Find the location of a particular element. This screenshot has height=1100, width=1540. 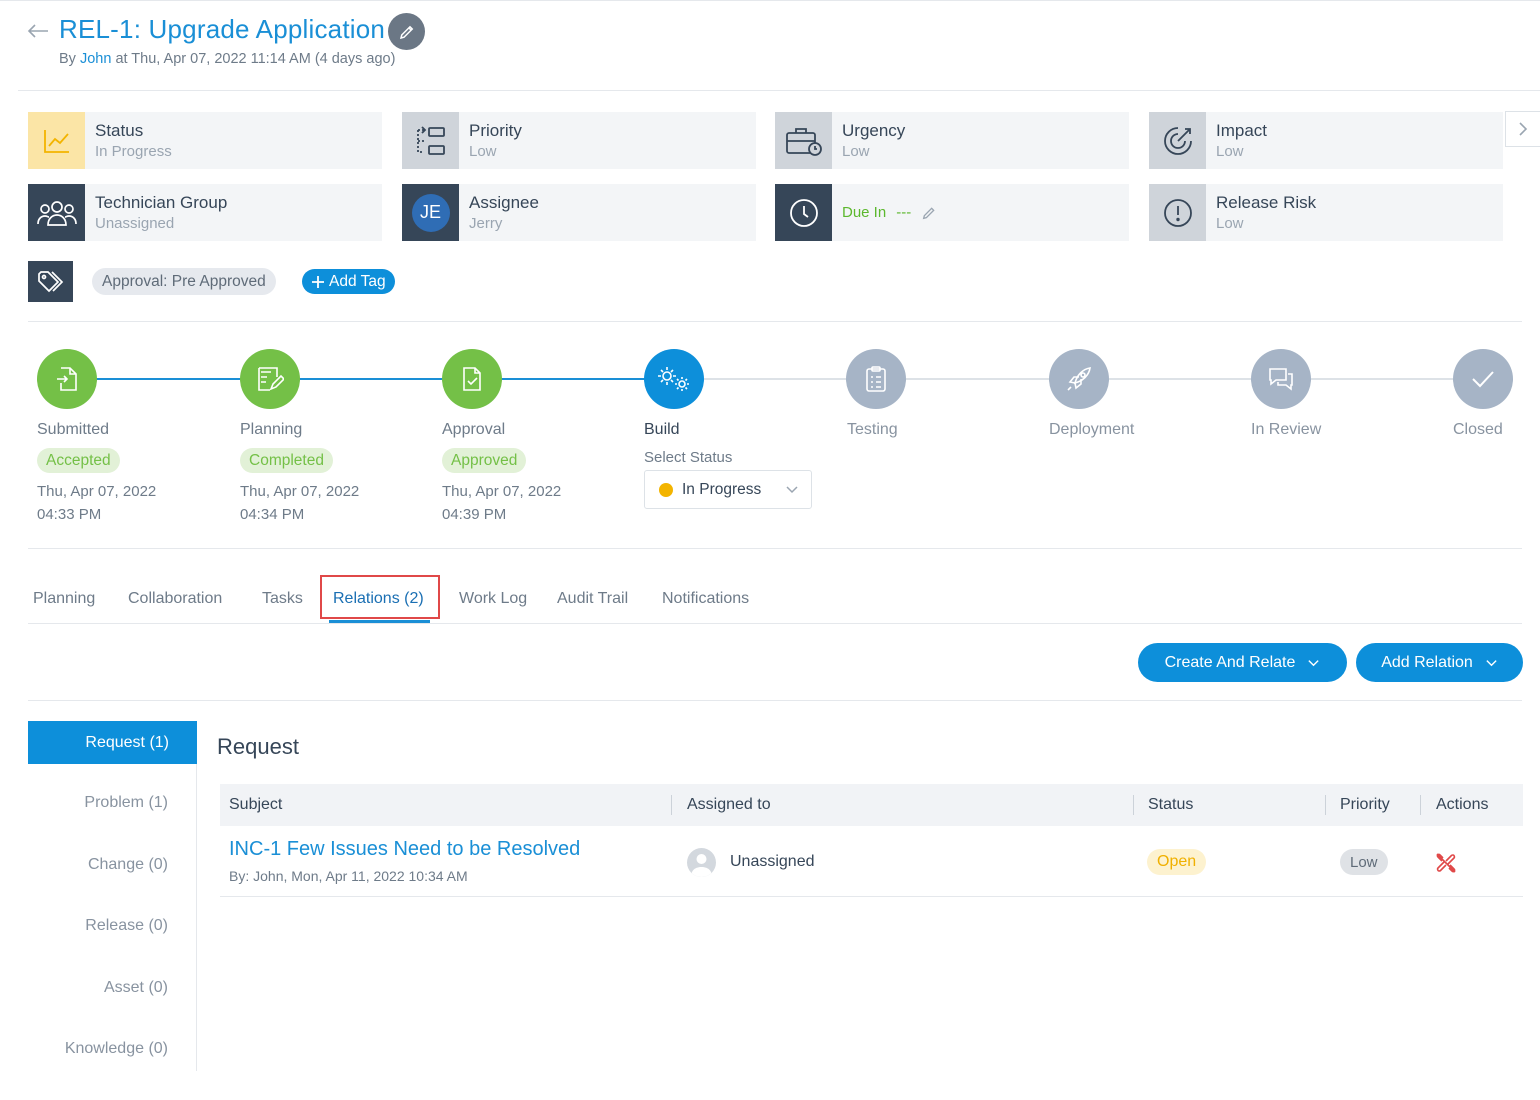

impact-value: Low is located at coordinates (1230, 151).